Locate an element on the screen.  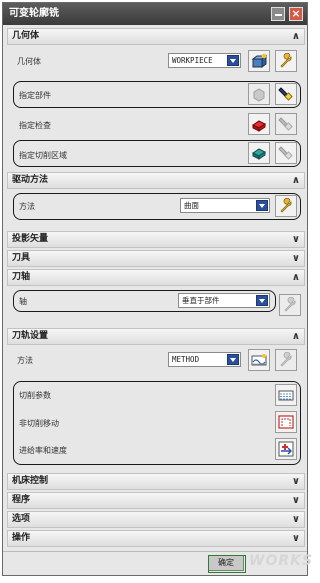
edit-tool-axis-button is located at coordinates (290, 305).